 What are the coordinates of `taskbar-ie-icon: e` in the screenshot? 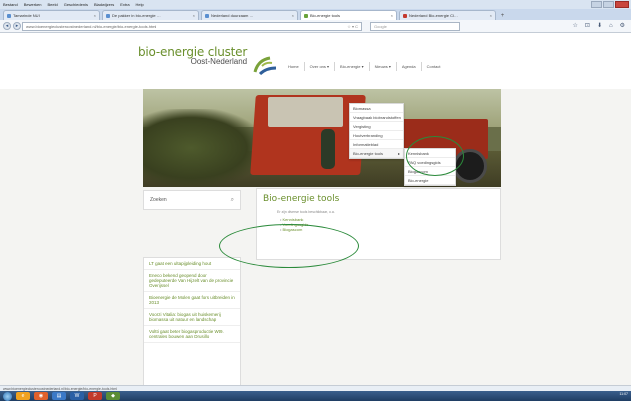 It's located at (23, 396).